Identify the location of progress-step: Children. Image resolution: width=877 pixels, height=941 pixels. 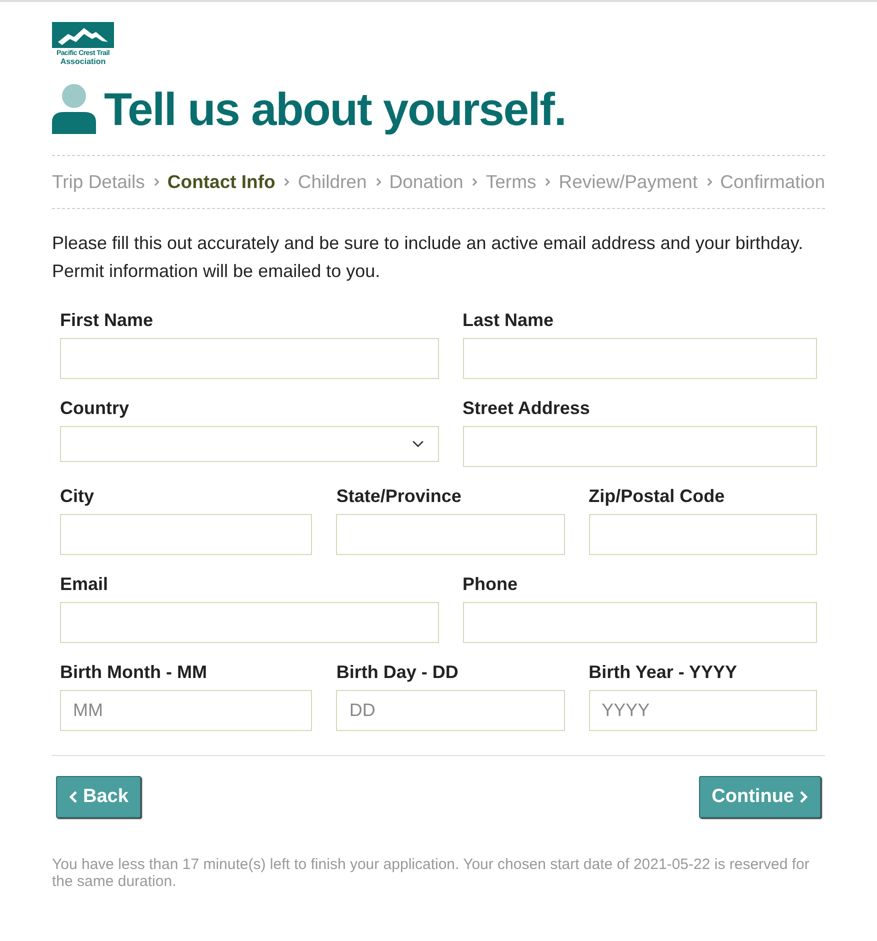
(332, 182).